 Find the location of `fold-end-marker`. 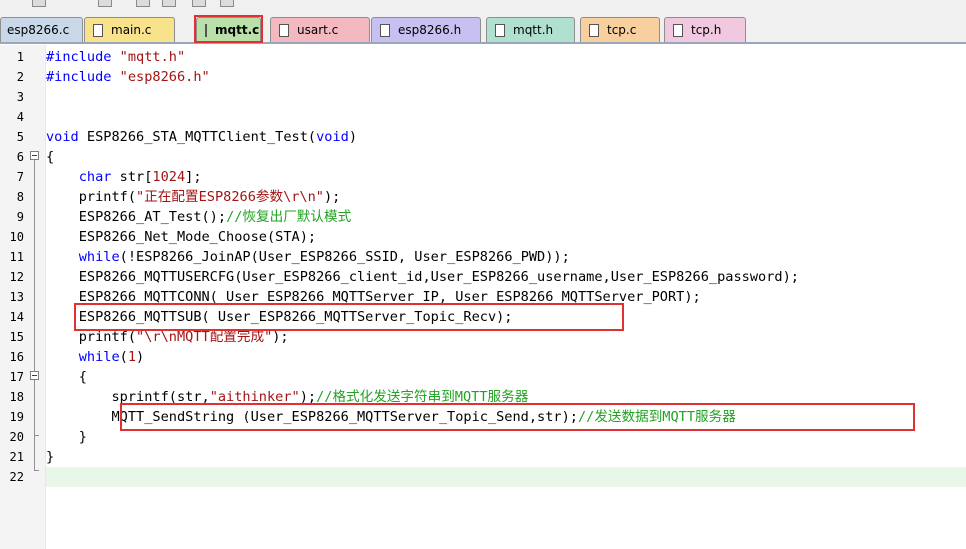

fold-end-marker is located at coordinates (36, 470).